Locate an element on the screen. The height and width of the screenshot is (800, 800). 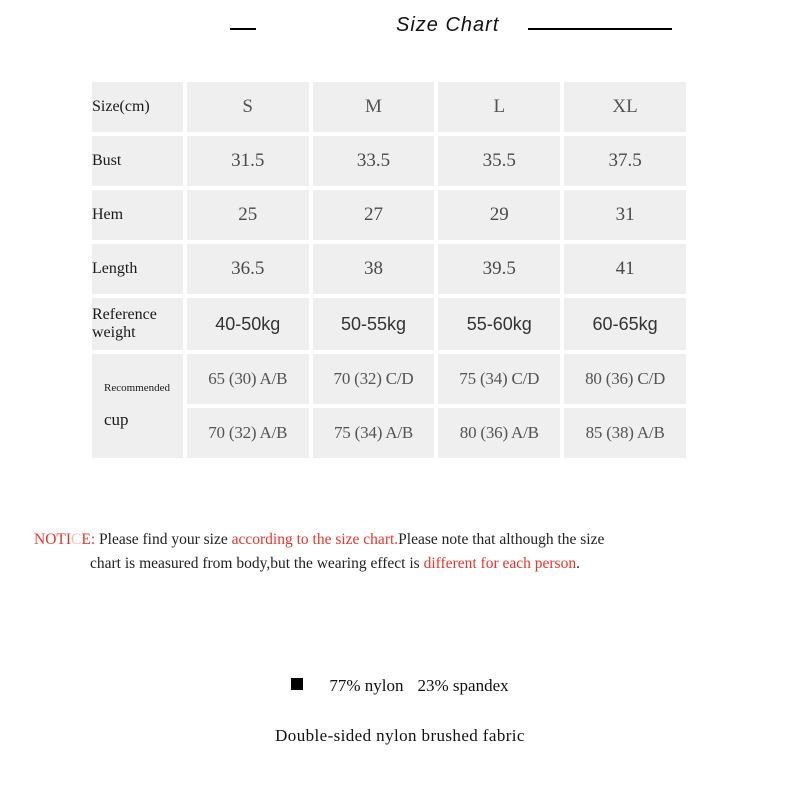
notice-label-part2: E: is located at coordinates (88, 539).